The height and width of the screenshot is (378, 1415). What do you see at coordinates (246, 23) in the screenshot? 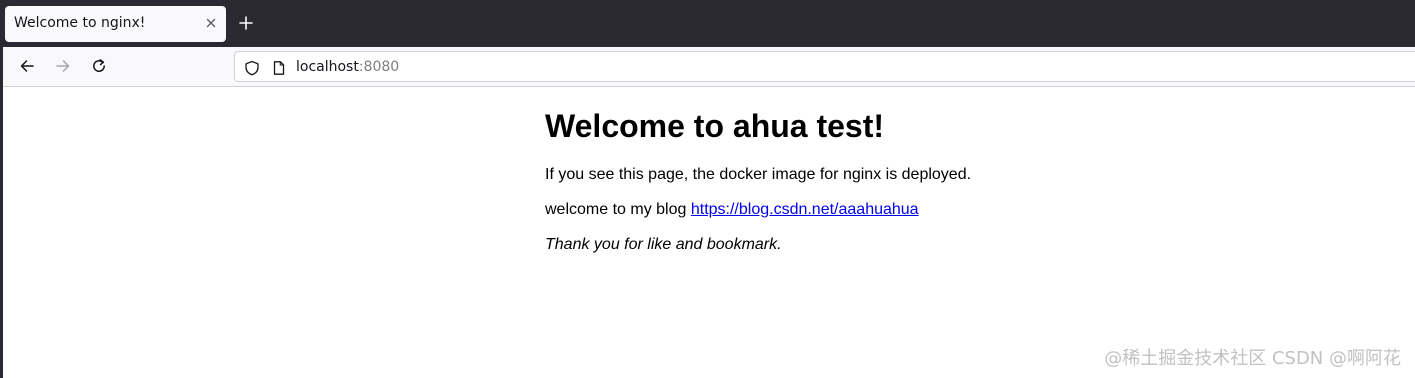
I see `plus-icon` at bounding box center [246, 23].